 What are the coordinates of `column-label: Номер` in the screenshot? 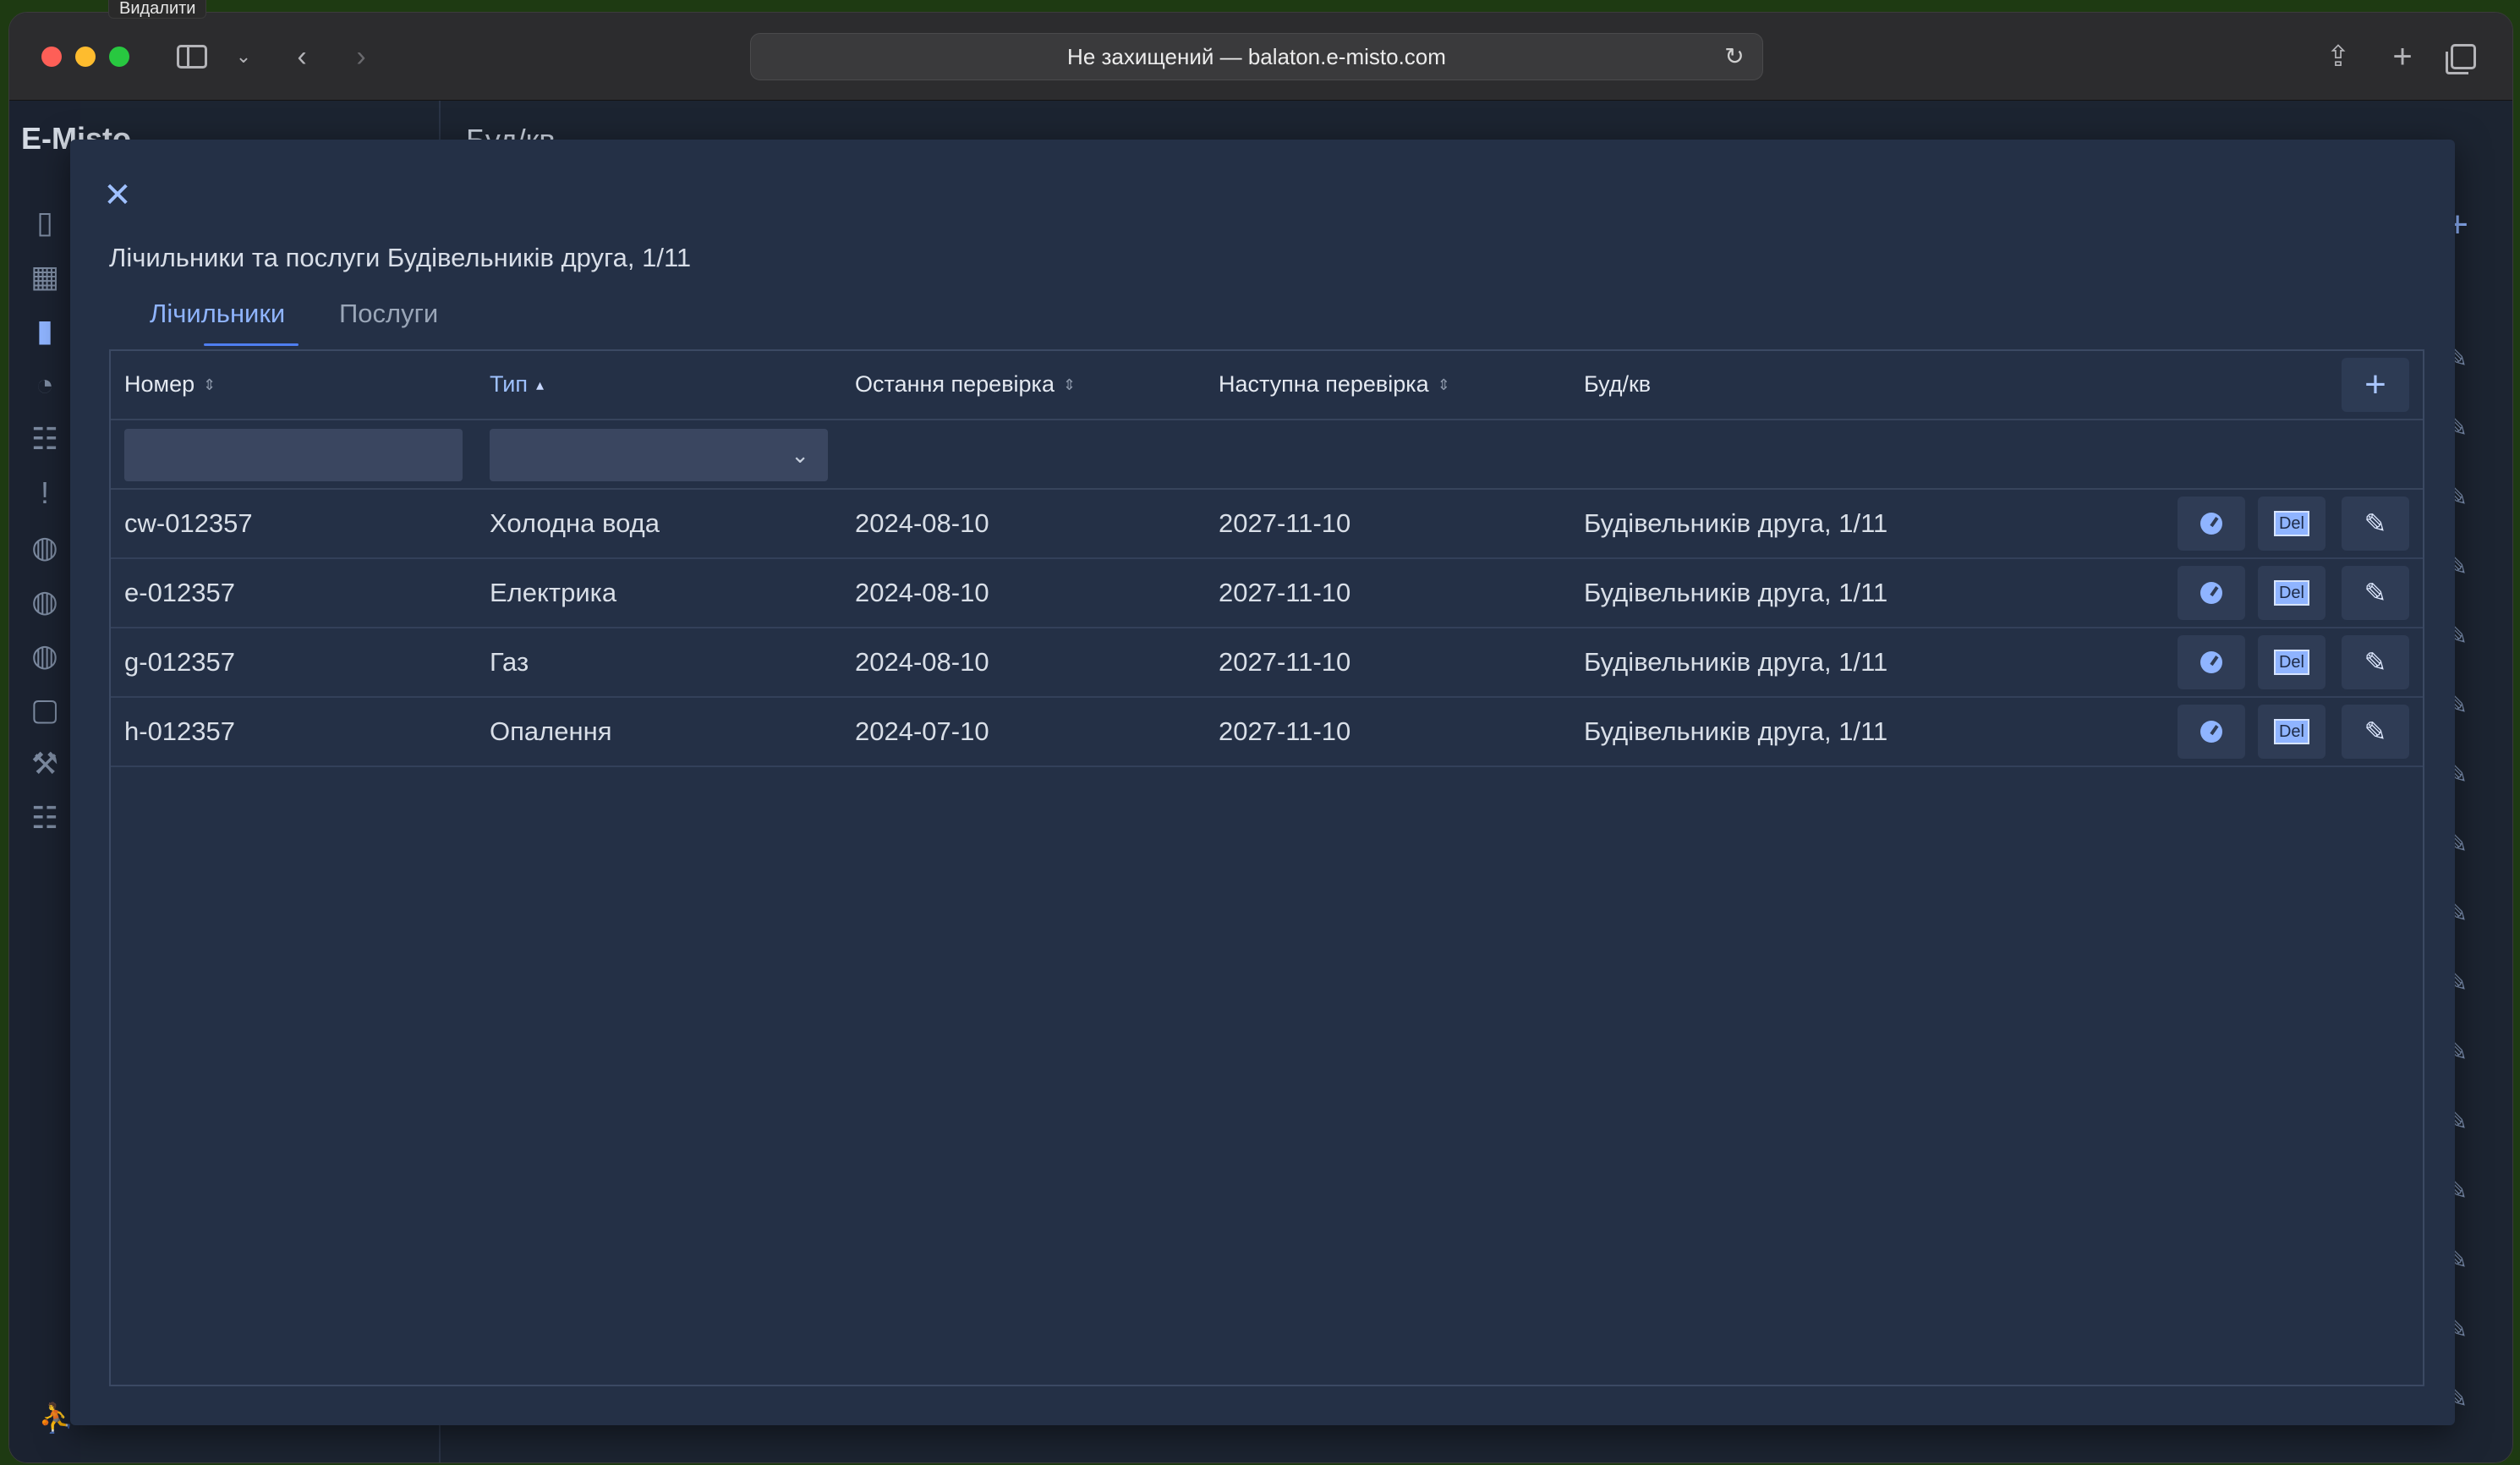 It's located at (159, 384).